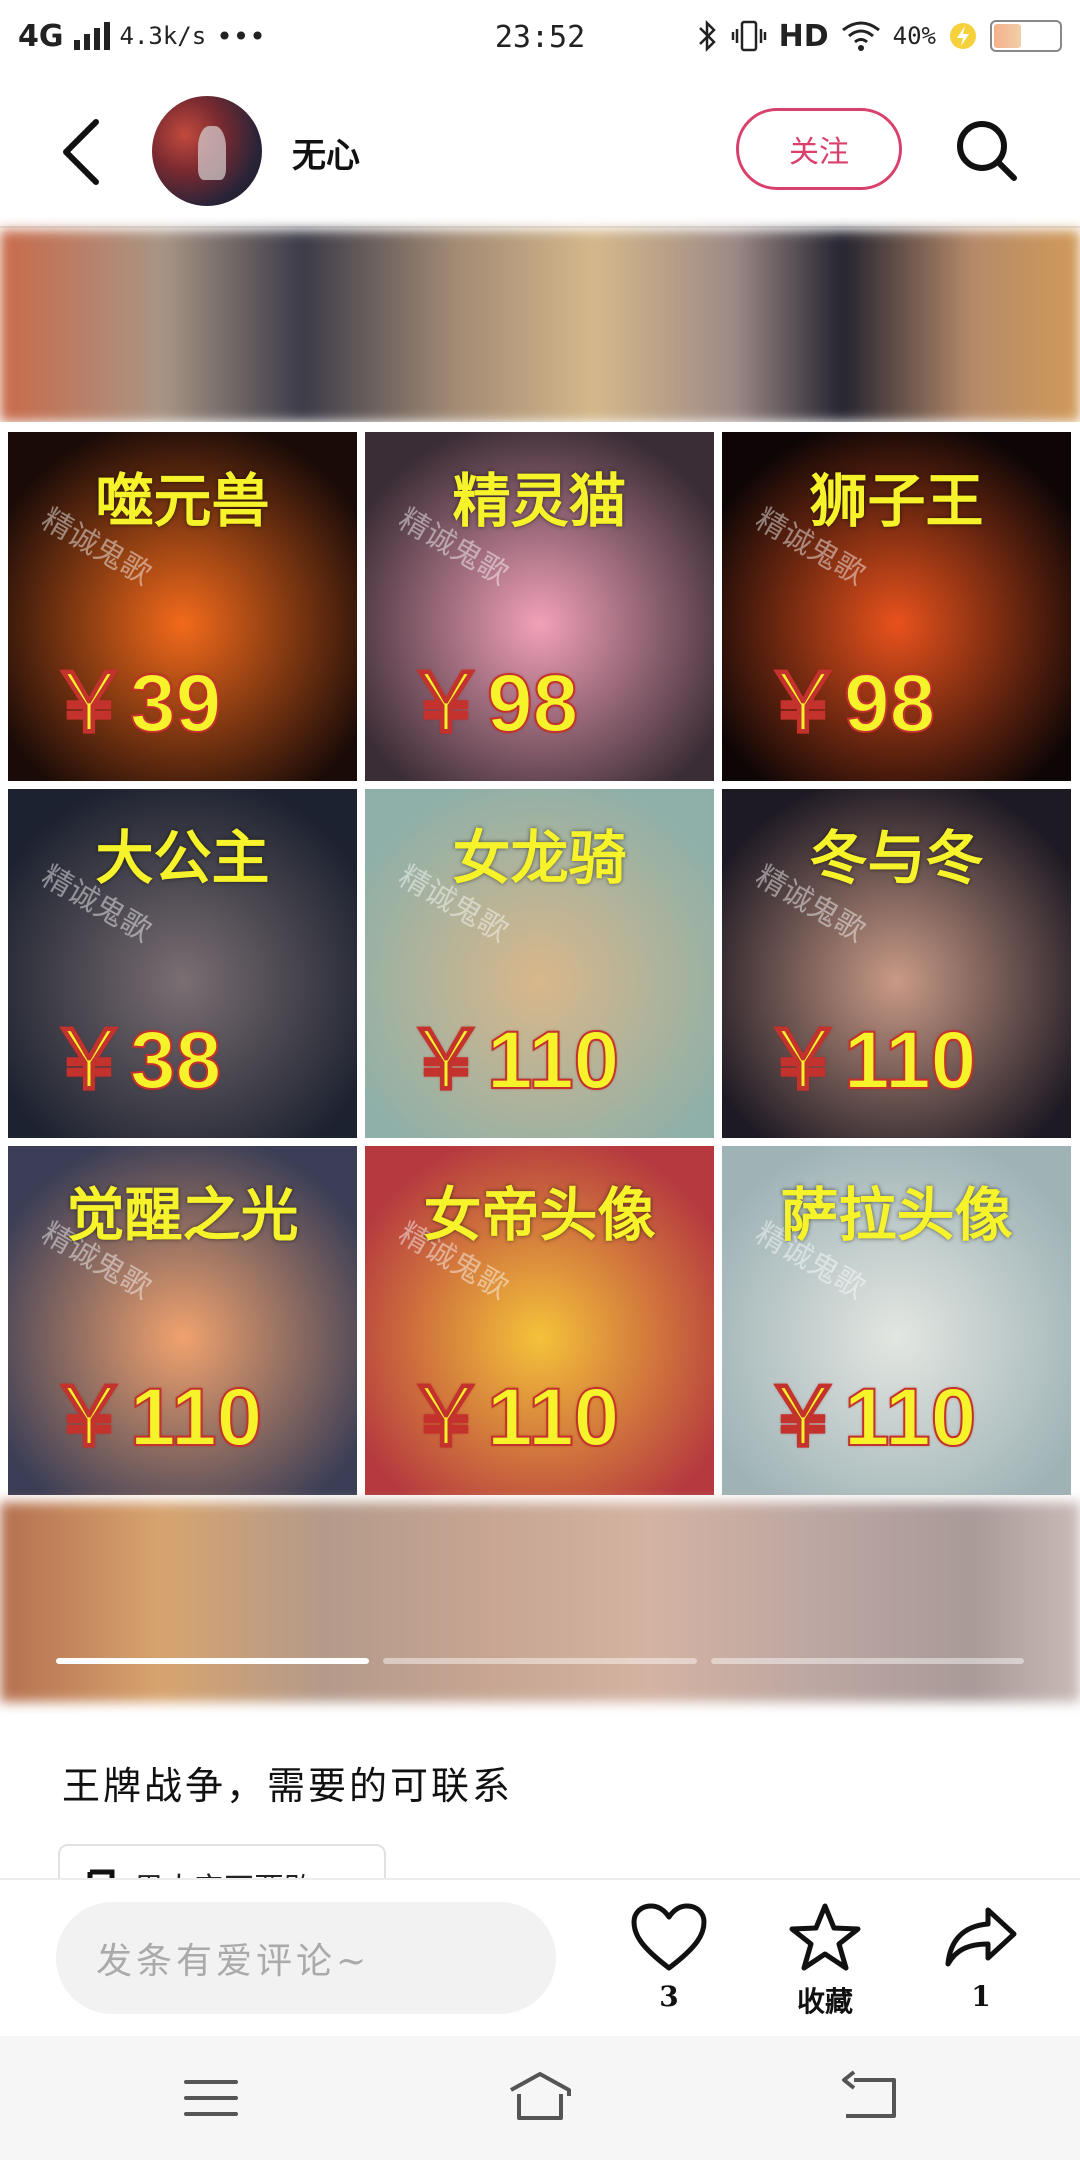  I want to click on card-title: 女龙骑, so click(539, 858).